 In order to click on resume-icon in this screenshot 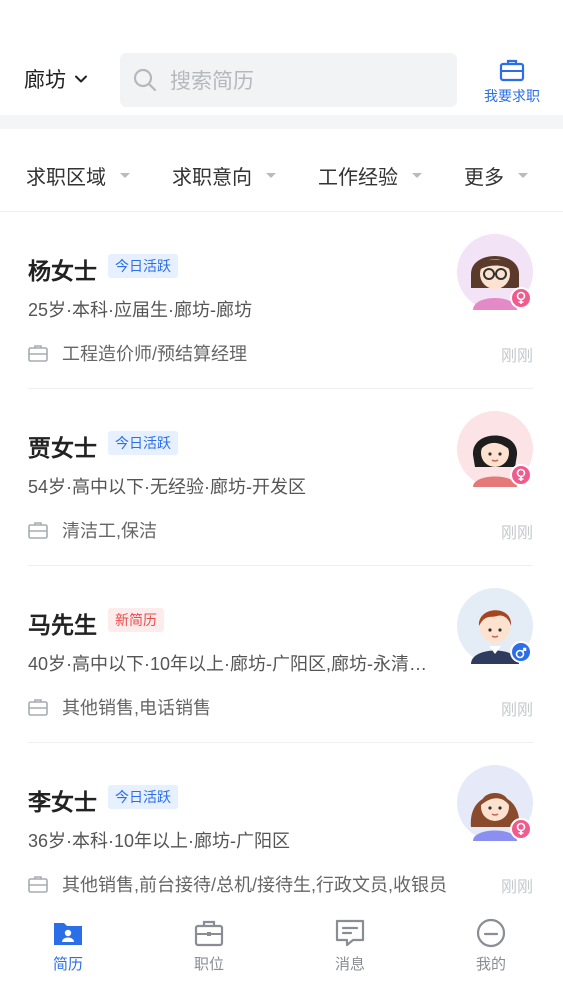, I will do `click(68, 934)`.